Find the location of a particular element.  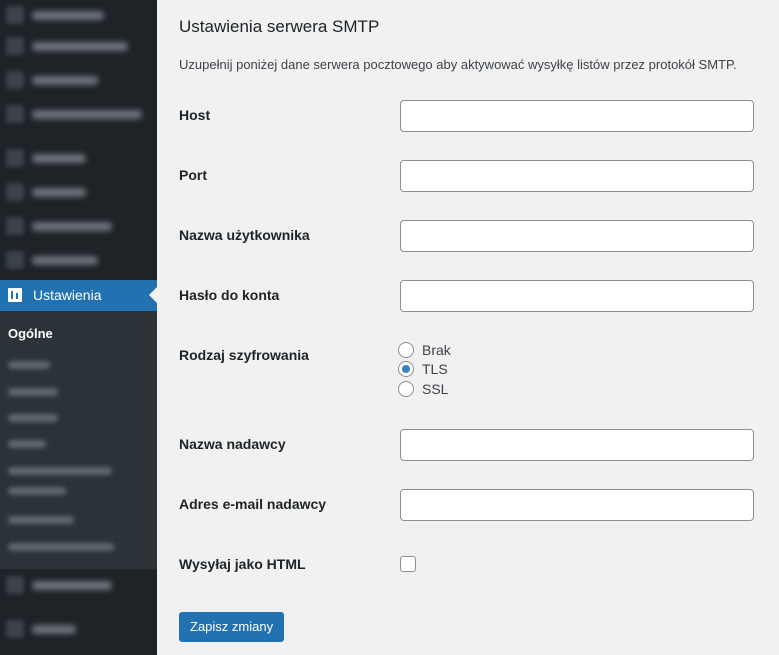

port-label: Port is located at coordinates (193, 175).